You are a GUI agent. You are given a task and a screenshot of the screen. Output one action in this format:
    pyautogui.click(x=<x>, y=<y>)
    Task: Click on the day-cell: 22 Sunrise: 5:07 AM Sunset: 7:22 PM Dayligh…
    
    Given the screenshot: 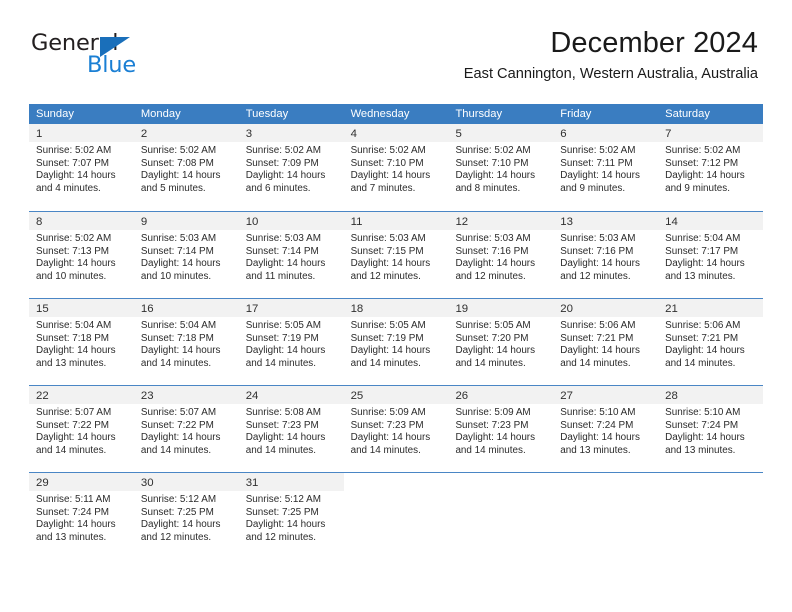 What is the action you would take?
    pyautogui.click(x=81, y=429)
    